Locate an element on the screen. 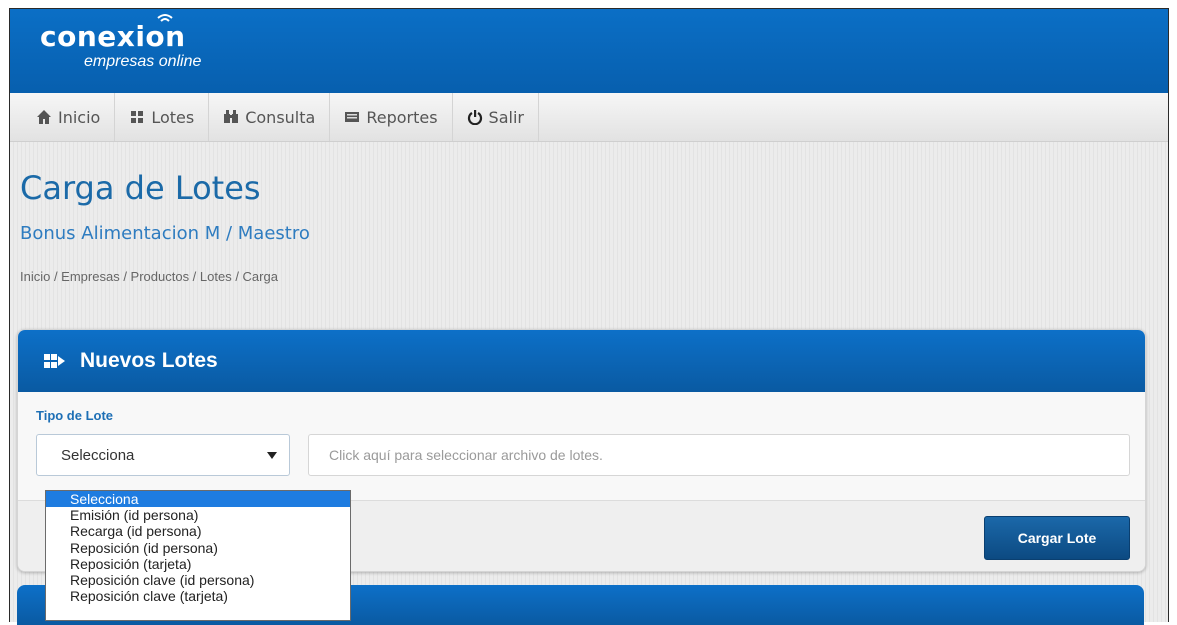 Image resolution: width=1177 pixels, height=625 pixels. dropdown-option: Selecciona is located at coordinates (198, 499).